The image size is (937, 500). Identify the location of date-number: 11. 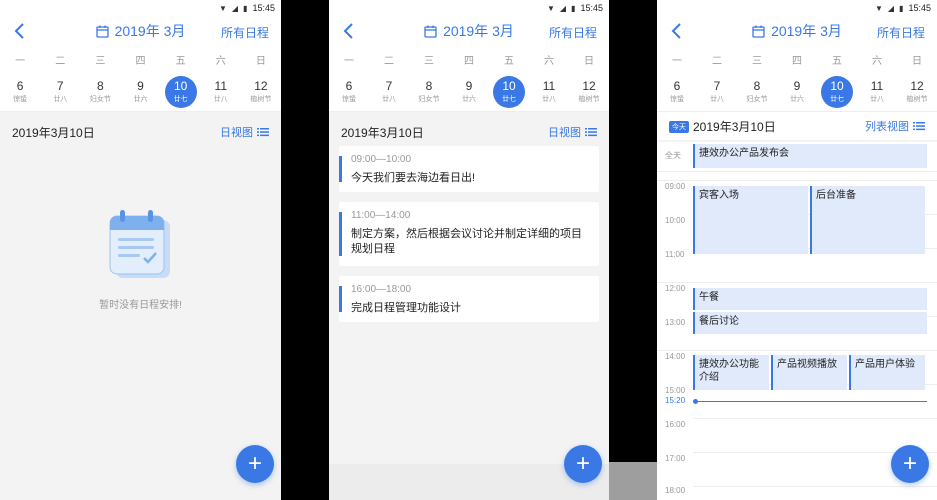
(877, 85).